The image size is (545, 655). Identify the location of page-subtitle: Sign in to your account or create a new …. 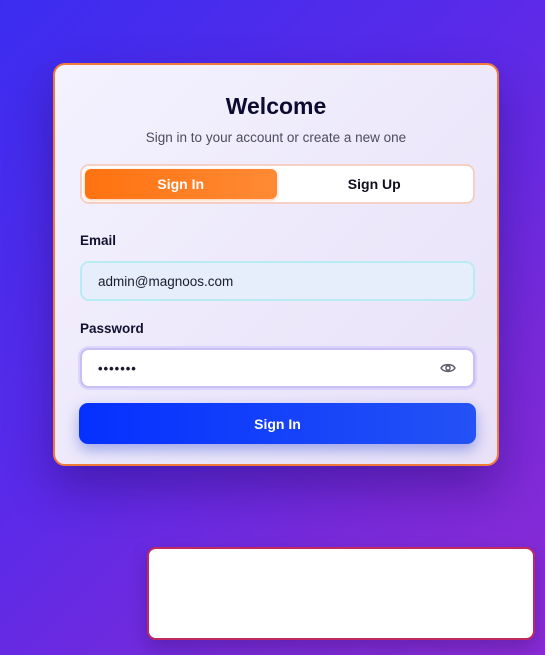
(276, 137).